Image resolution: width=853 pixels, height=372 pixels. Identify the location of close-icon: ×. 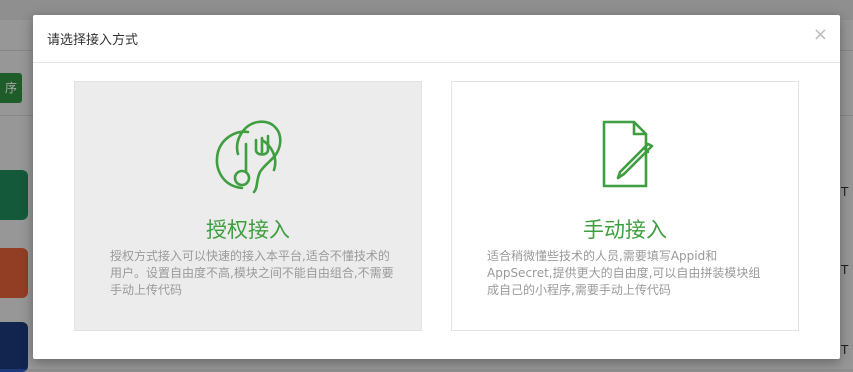
(820, 35).